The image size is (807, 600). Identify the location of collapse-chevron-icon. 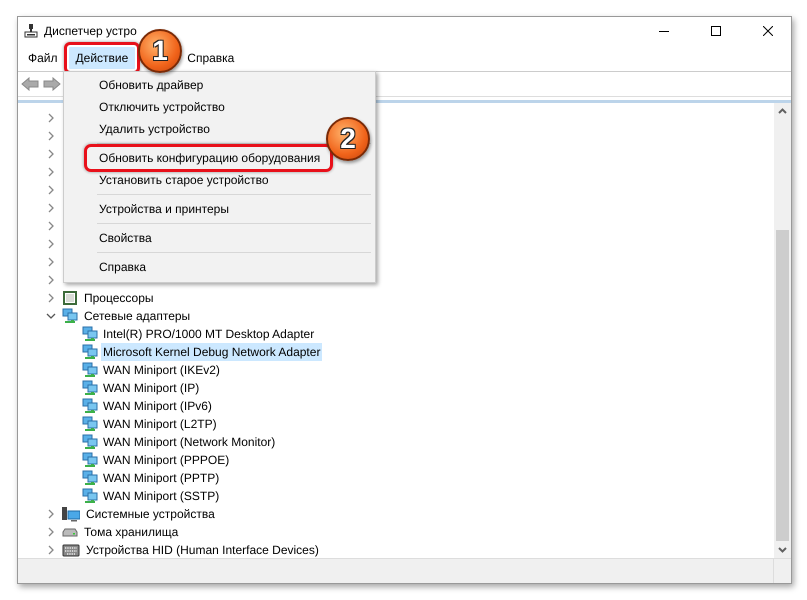
(51, 316).